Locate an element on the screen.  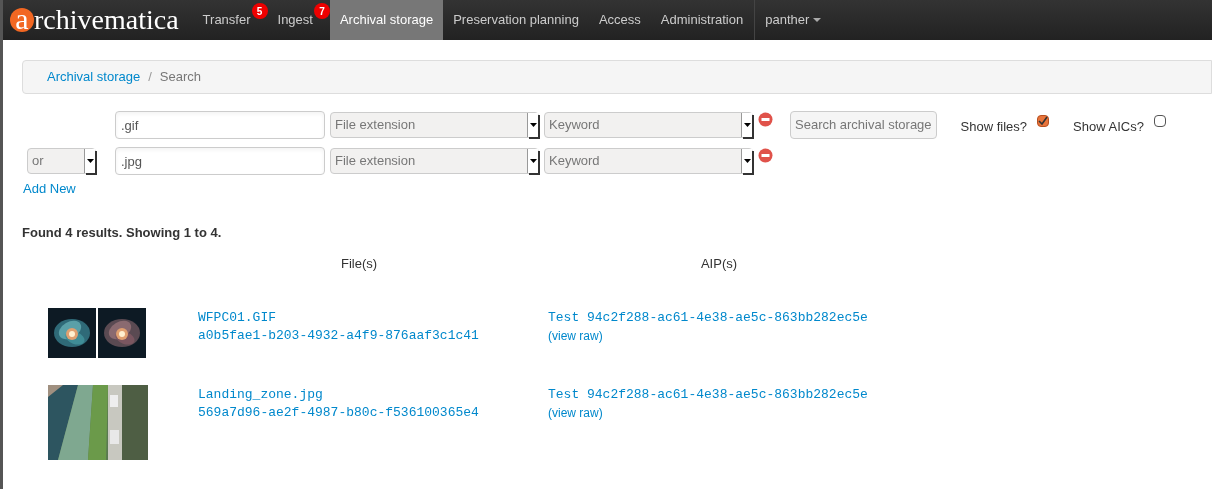
breadcrumb-current: Search is located at coordinates (180, 77).